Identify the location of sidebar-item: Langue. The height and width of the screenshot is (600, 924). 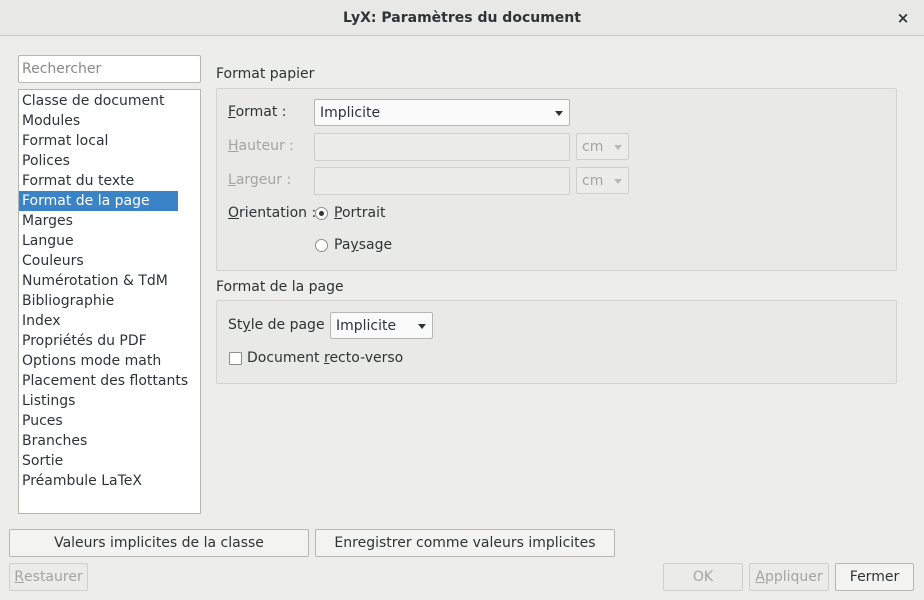
(98, 241).